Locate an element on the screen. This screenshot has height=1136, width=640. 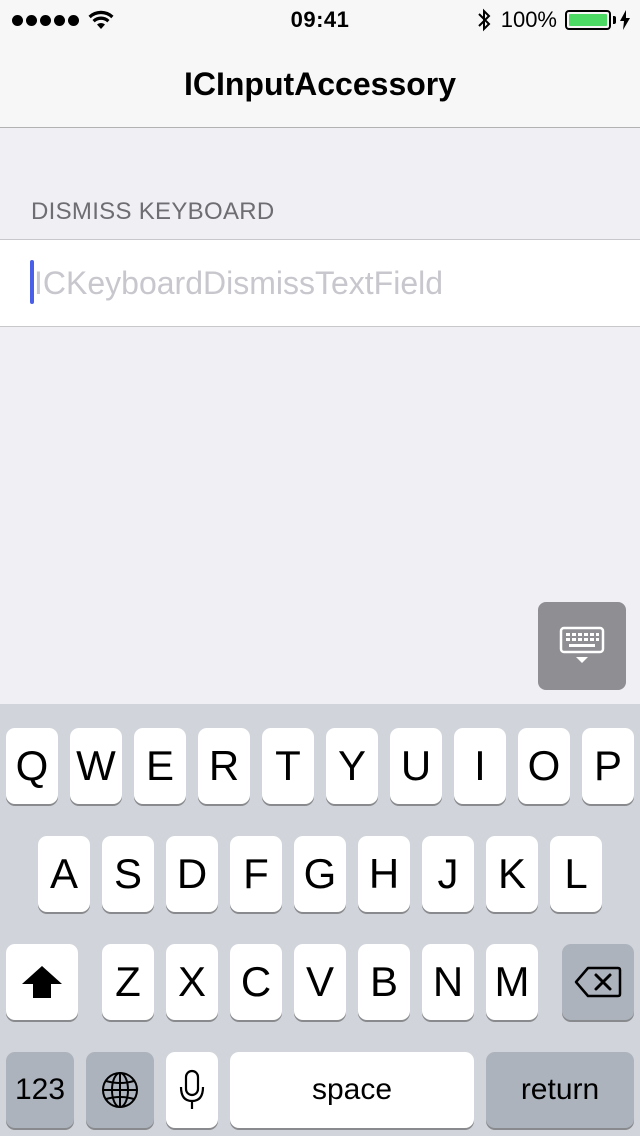
key-h: H is located at coordinates (384, 874).